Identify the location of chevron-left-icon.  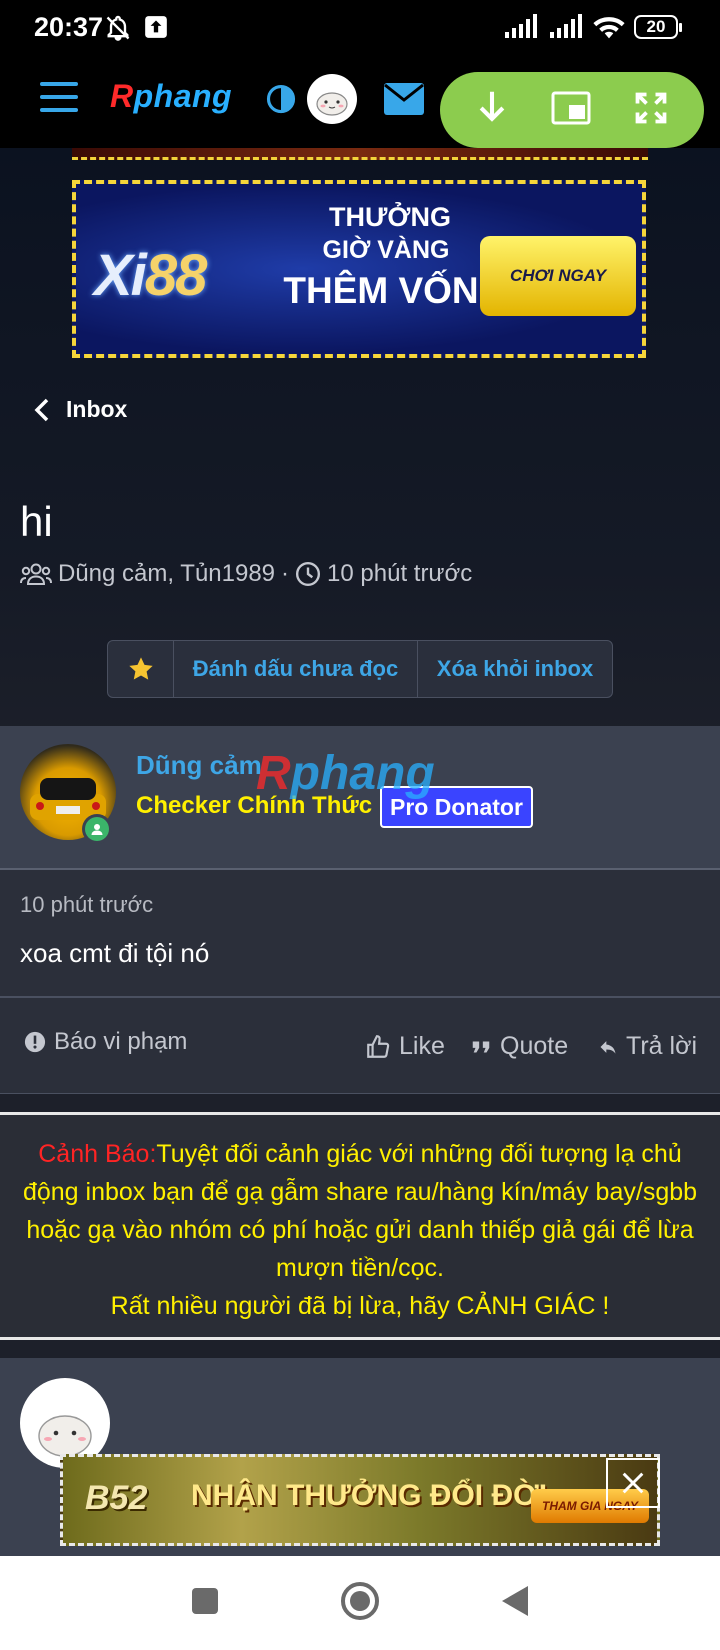
(41, 409).